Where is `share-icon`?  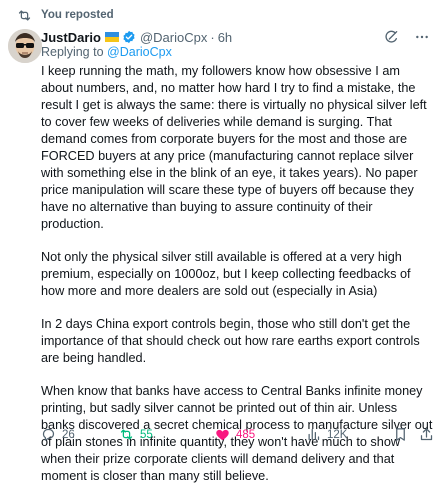
share-icon is located at coordinates (426, 434).